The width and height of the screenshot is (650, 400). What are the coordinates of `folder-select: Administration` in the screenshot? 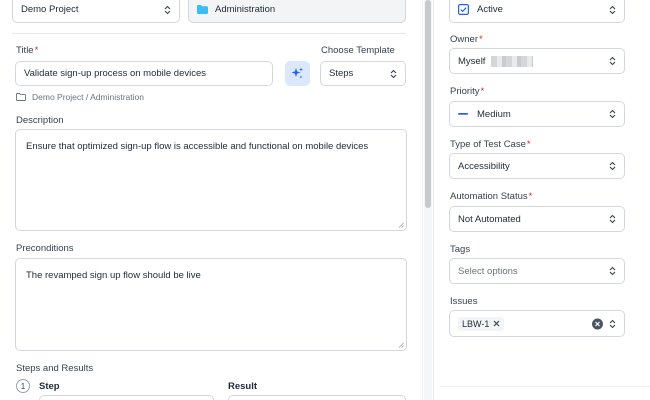 It's located at (297, 11).